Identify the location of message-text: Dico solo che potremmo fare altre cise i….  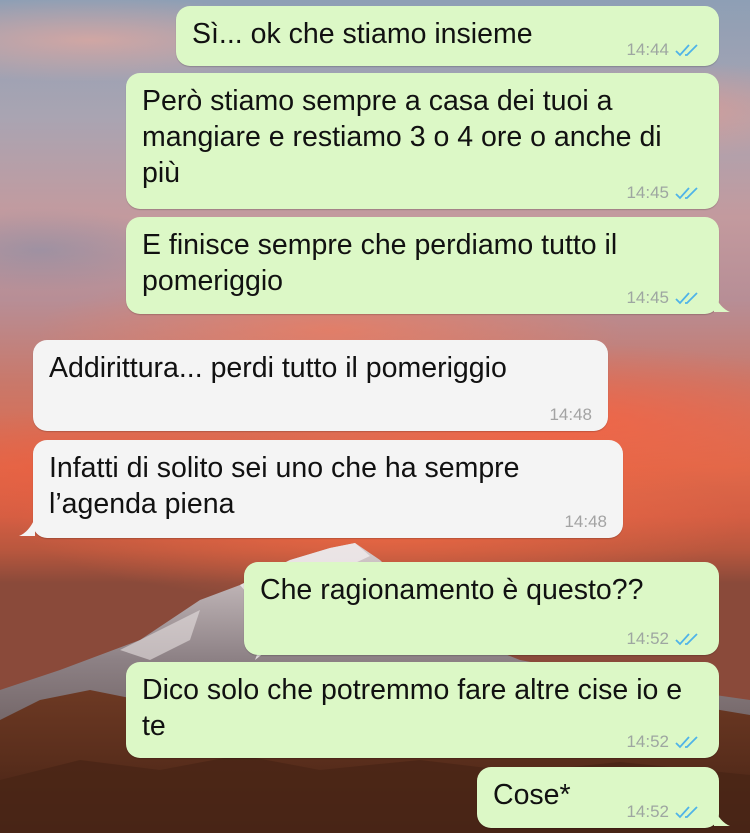
(416, 708).